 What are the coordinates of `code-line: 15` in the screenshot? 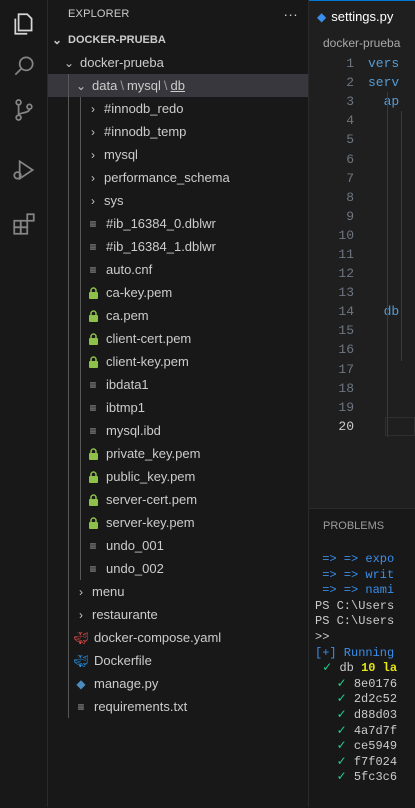 It's located at (362, 330).